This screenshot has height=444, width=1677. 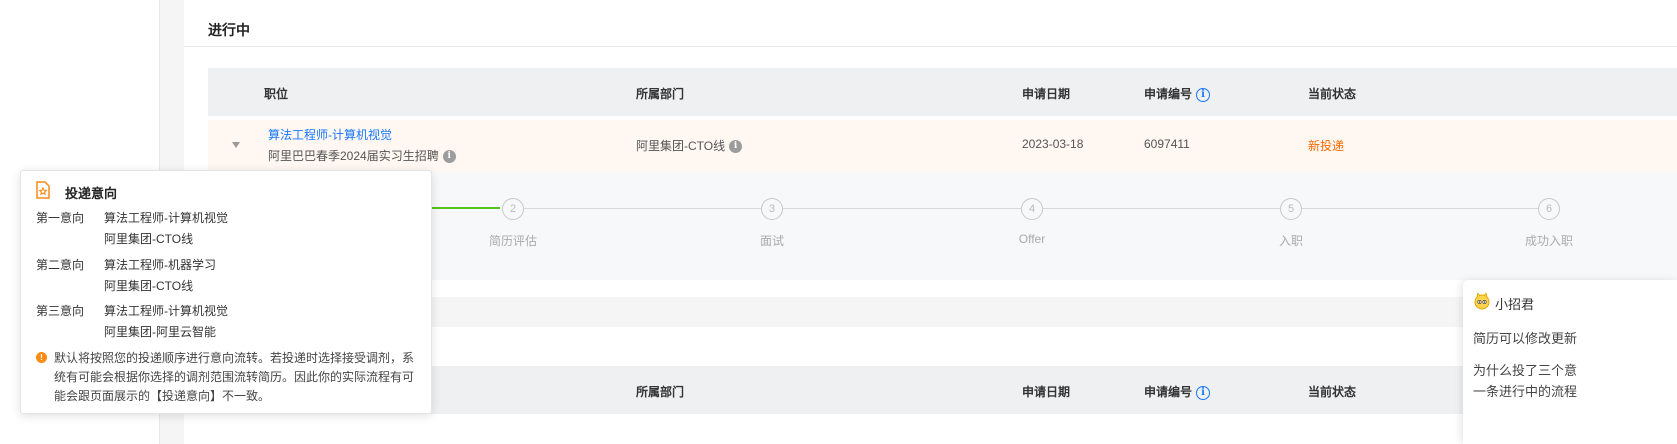 I want to click on step-circle: 5, so click(x=1291, y=209).